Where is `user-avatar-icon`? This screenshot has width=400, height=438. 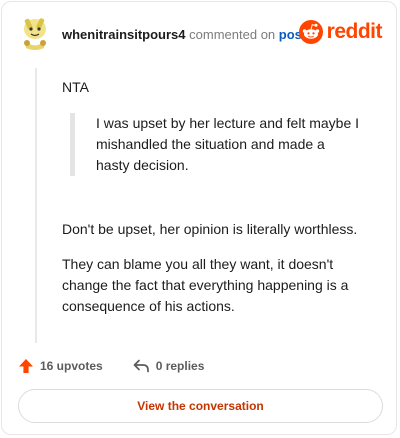
user-avatar-icon is located at coordinates (35, 33).